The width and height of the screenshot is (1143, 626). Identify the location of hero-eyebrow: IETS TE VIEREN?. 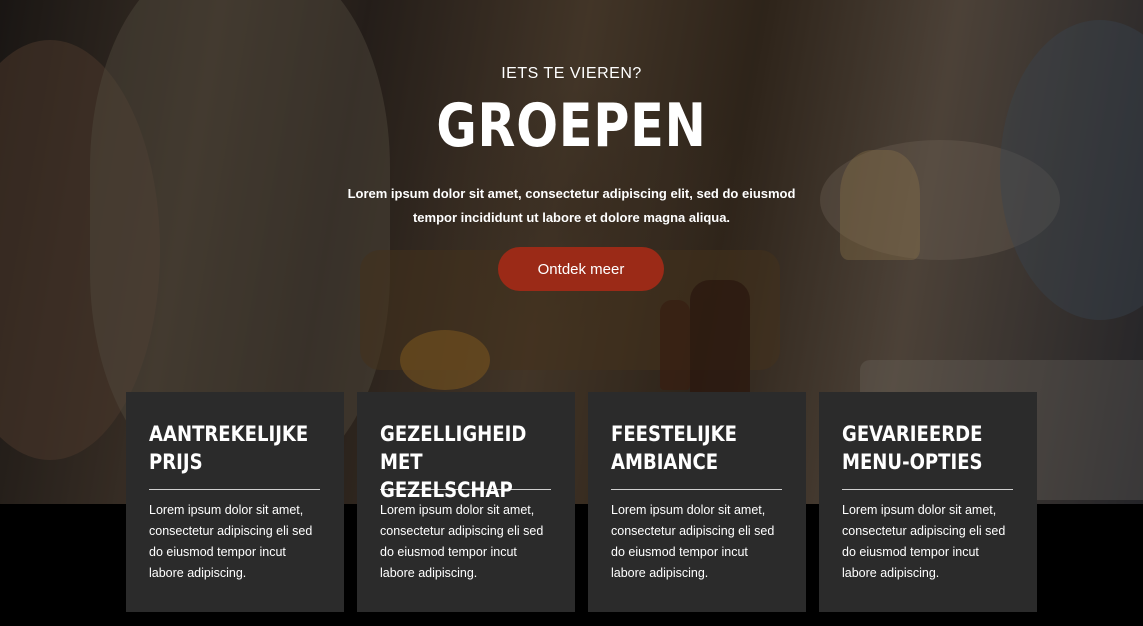
(571, 73).